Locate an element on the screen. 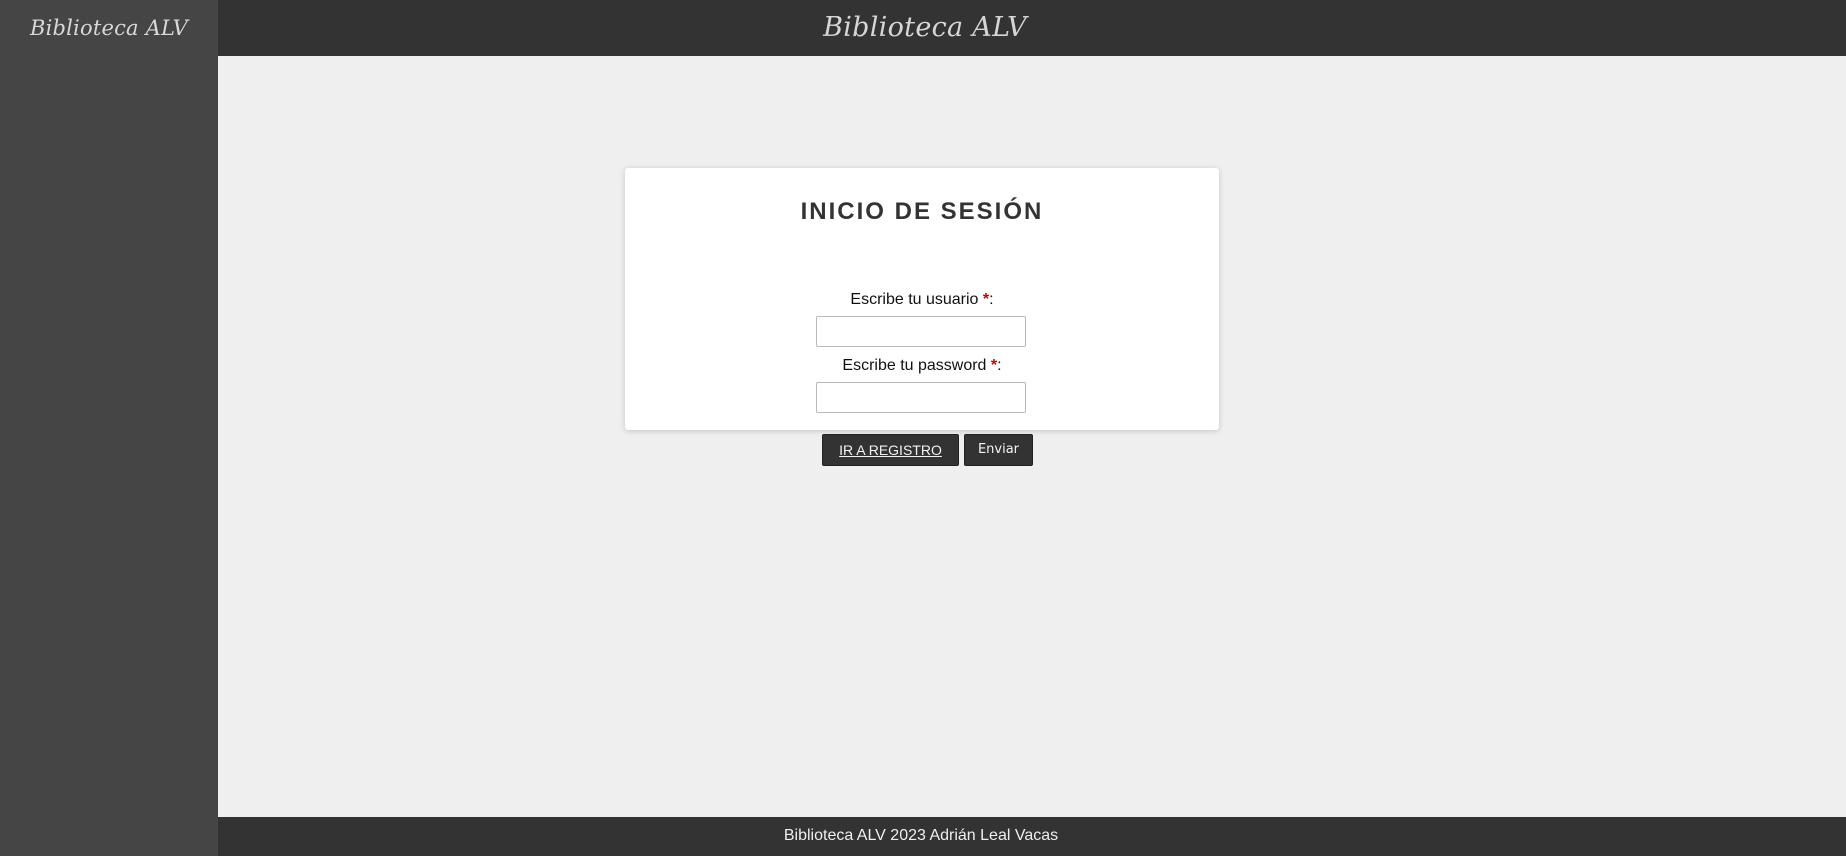  password-label: Escribe tu password *: is located at coordinates (922, 366).